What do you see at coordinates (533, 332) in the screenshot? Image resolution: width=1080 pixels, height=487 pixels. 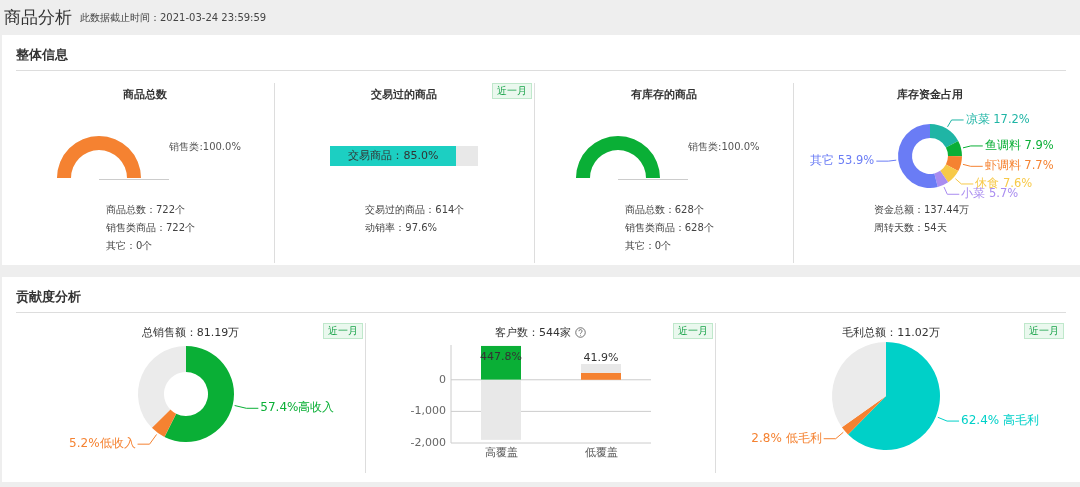 I see `panel-title: 客户数：544家` at bounding box center [533, 332].